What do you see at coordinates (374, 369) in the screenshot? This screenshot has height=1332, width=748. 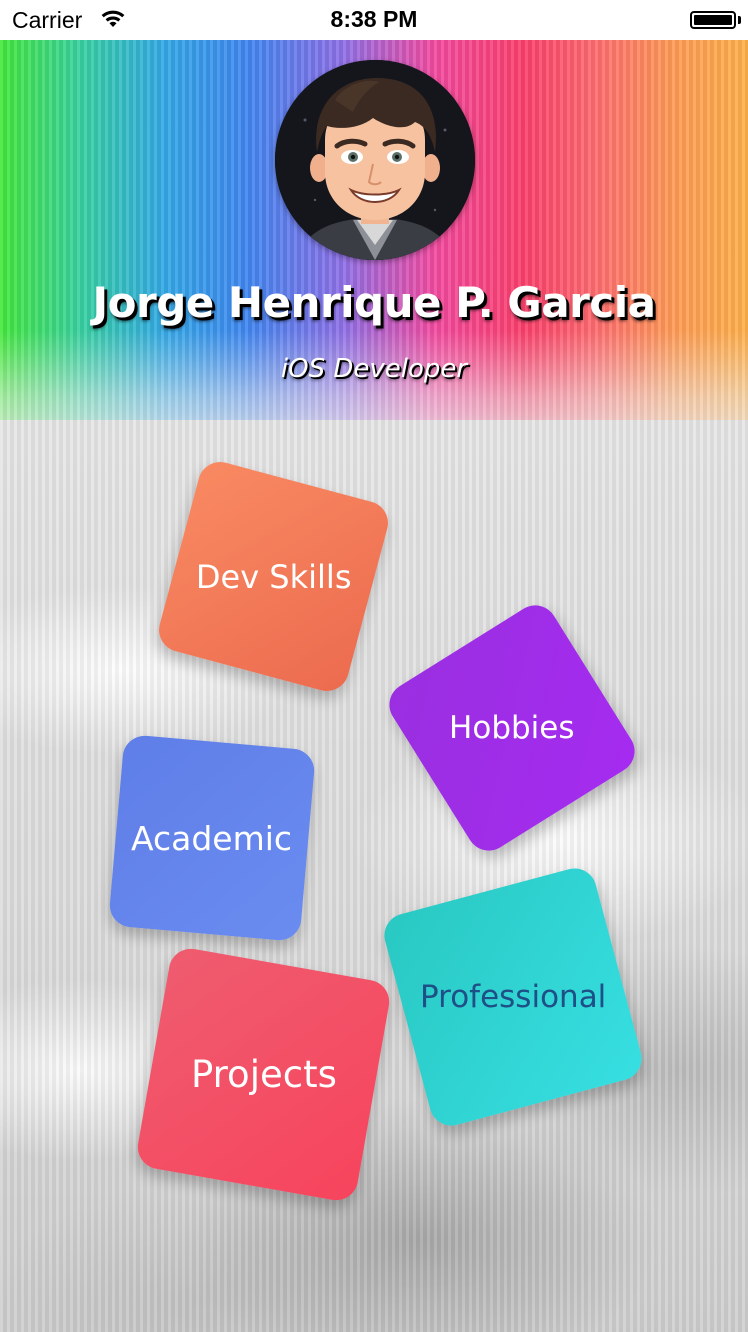 I see `profile-role: iOS Developer` at bounding box center [374, 369].